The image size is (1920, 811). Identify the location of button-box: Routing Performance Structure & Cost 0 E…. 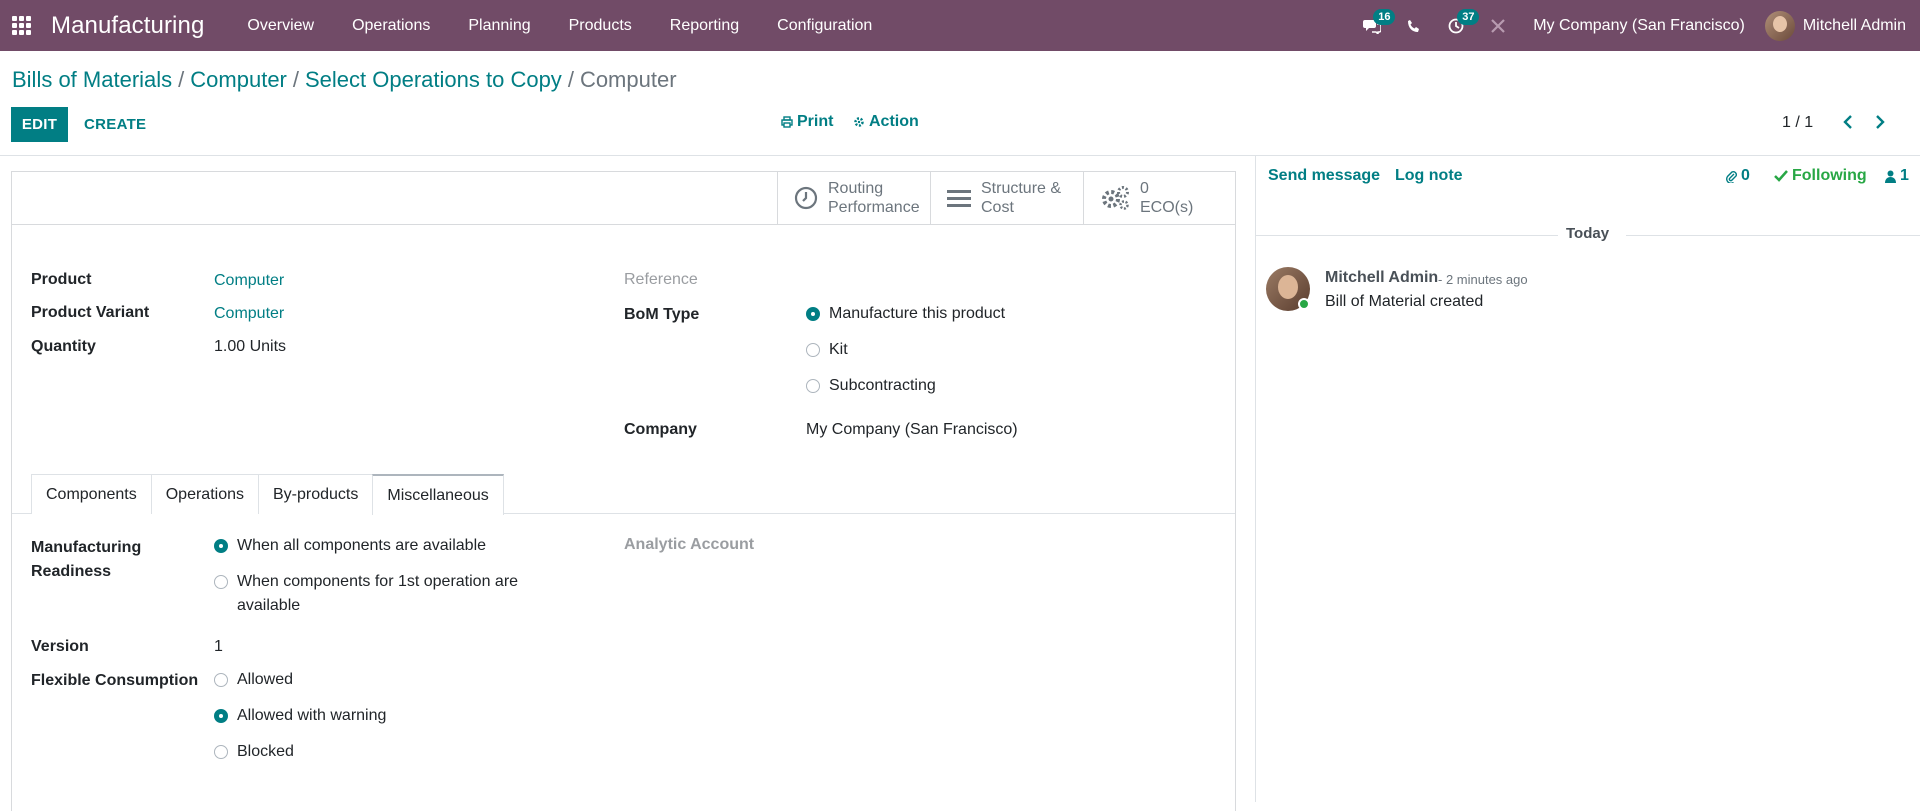
(623, 198).